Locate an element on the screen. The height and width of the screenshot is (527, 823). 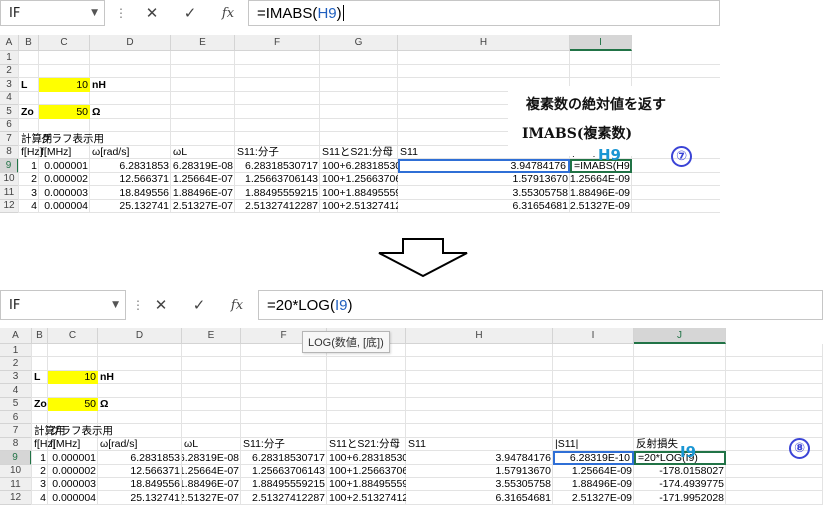
row-header-2: 2 is located at coordinates (9, 71).